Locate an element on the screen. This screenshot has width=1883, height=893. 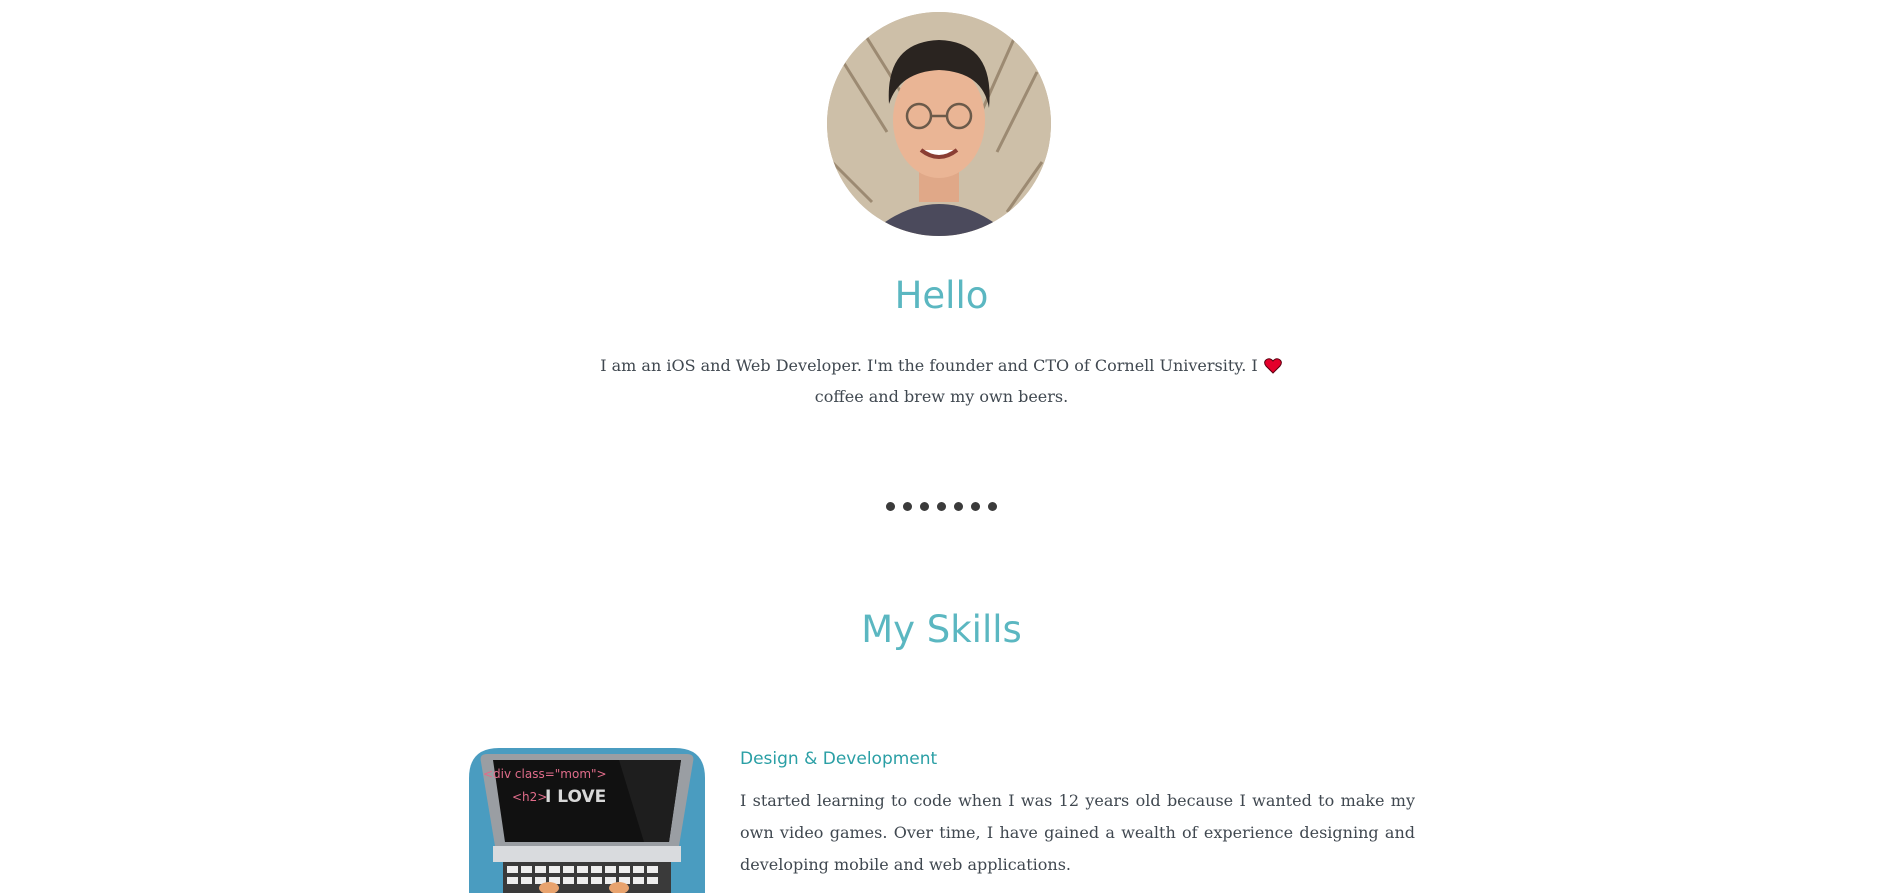
profile-avatar is located at coordinates (939, 124).